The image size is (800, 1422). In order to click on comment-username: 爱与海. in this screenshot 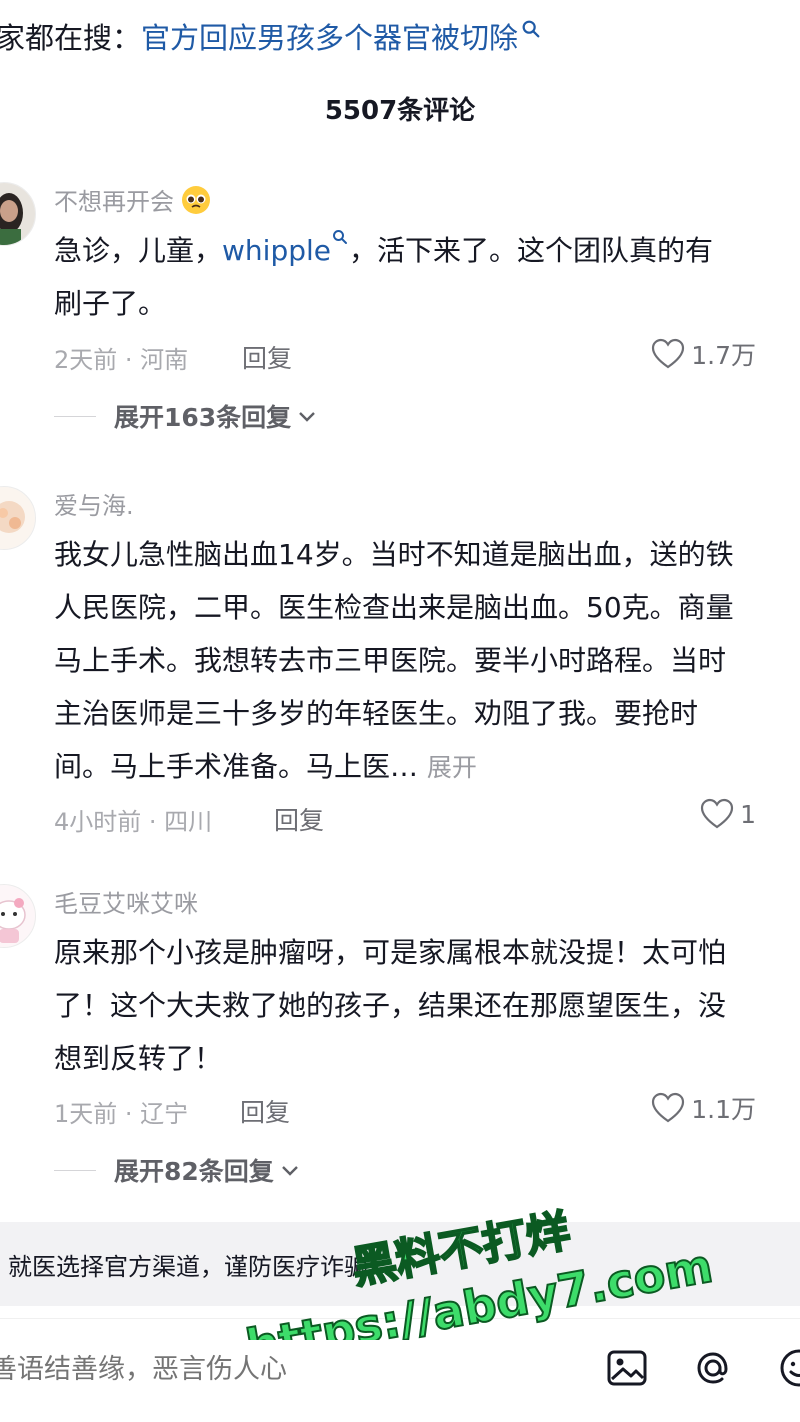, I will do `click(94, 503)`.